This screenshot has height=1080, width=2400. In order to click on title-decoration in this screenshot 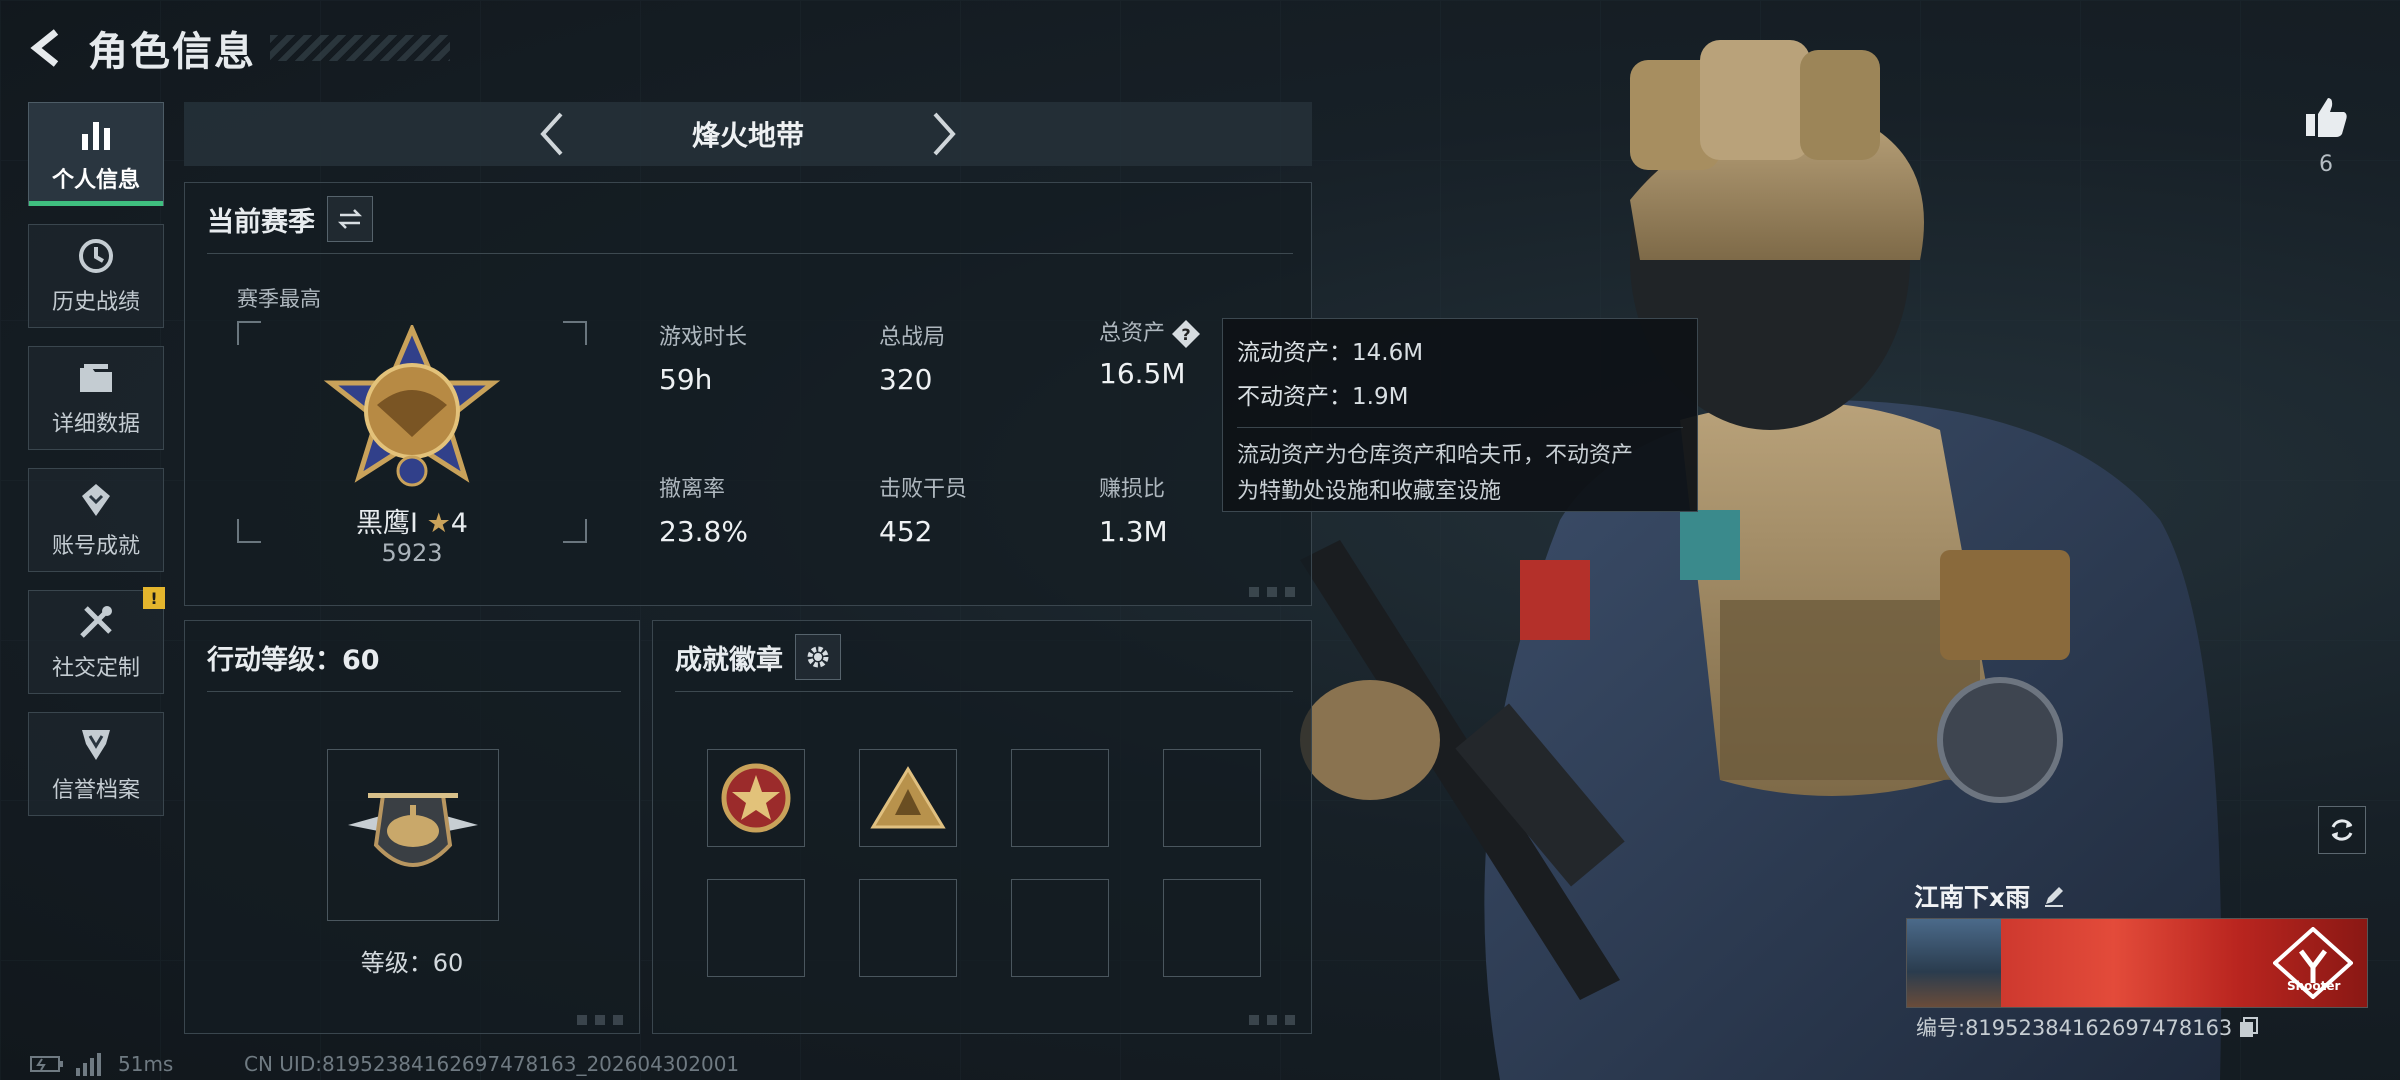, I will do `click(360, 48)`.